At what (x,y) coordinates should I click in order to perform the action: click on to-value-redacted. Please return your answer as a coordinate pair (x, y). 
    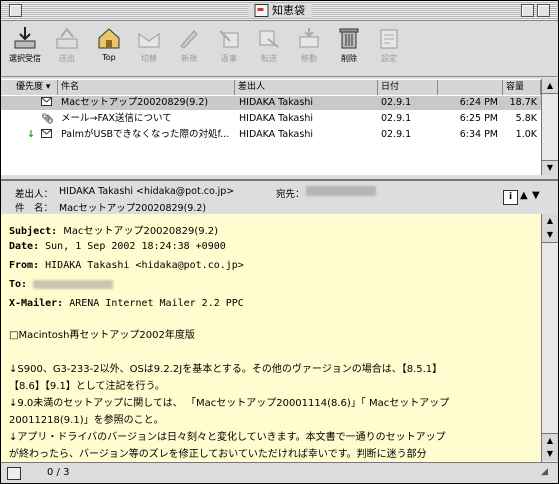
    Looking at the image, I should click on (341, 191).